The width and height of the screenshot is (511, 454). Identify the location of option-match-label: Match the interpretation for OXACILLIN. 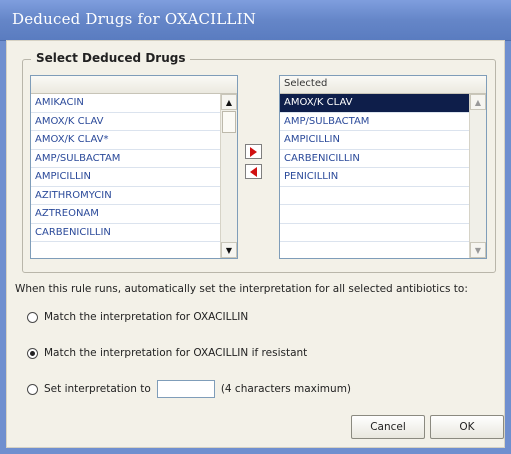
(146, 317).